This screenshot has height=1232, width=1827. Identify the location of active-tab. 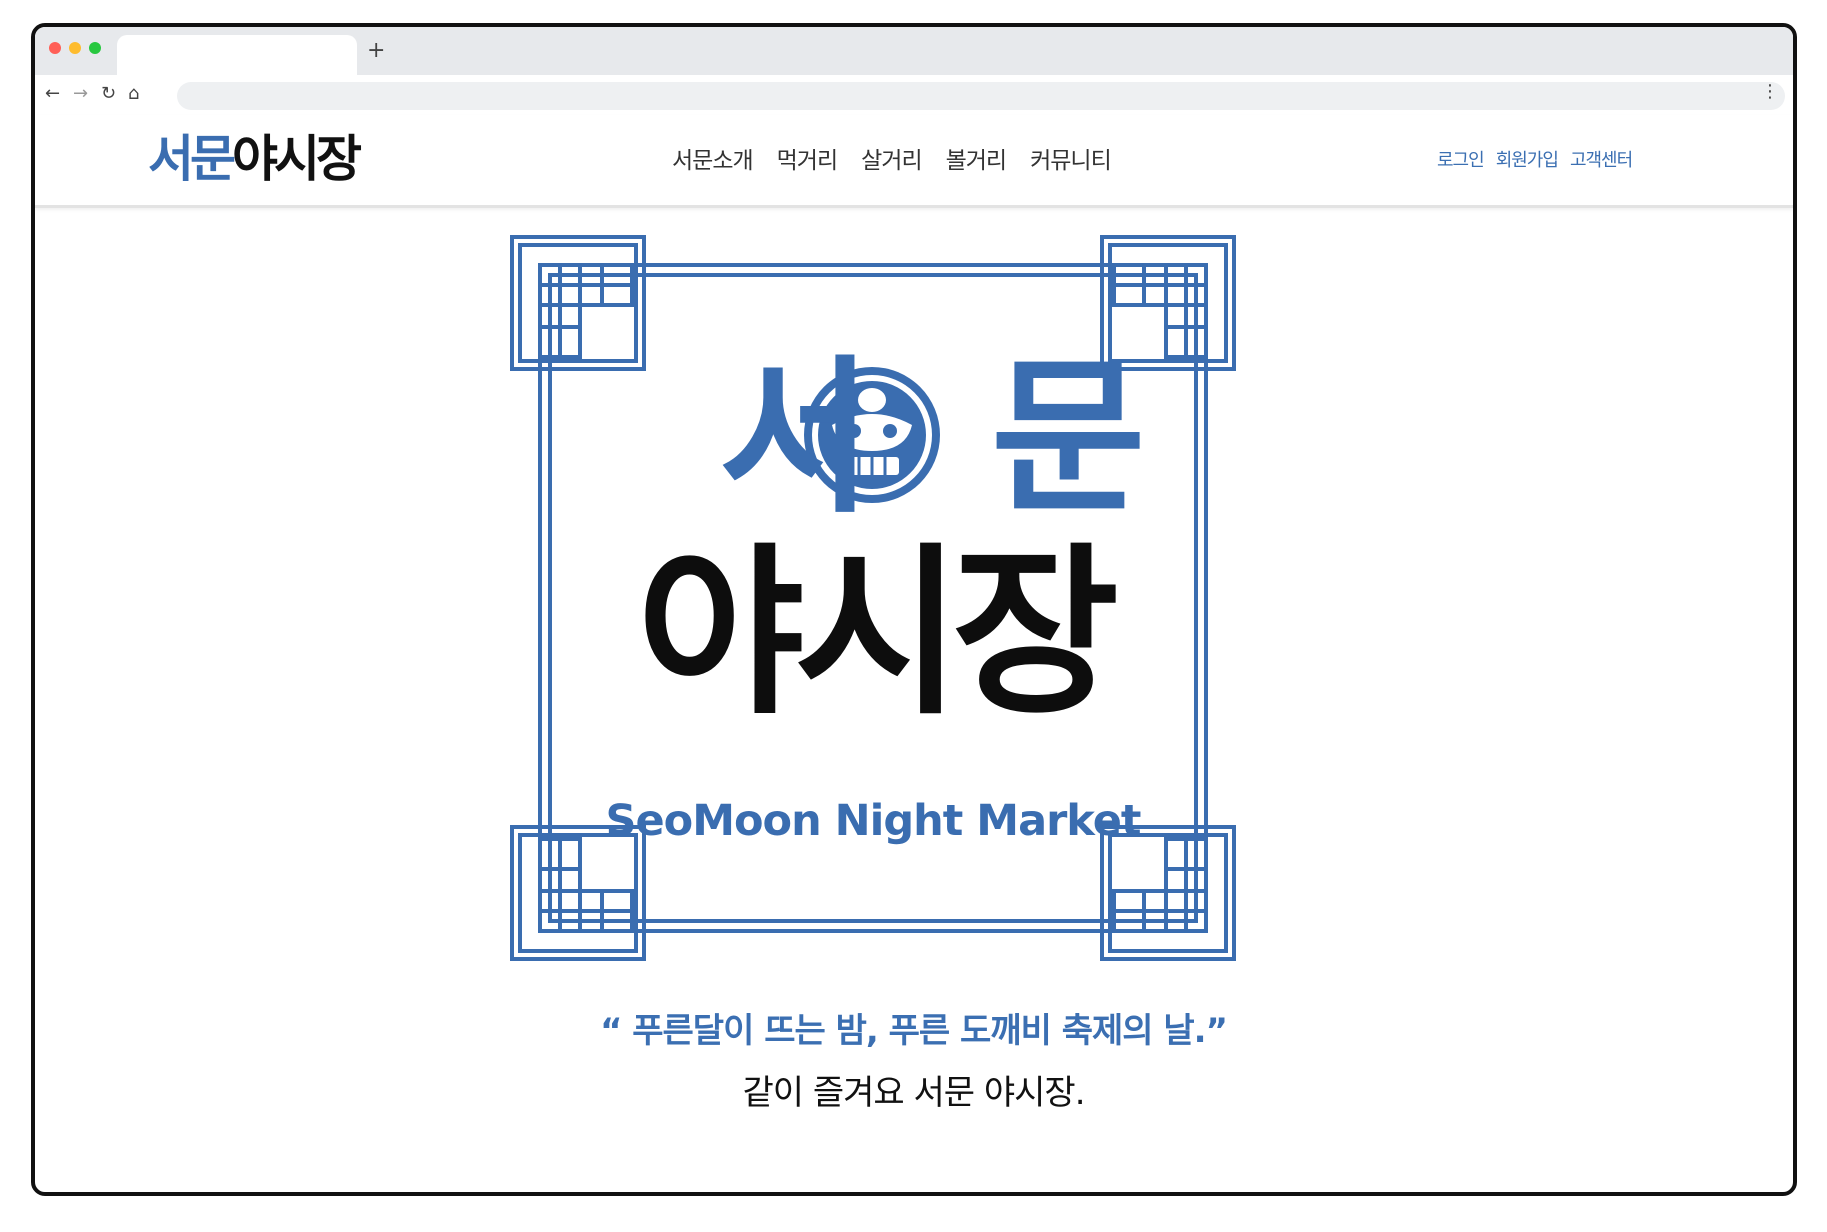
(237, 55).